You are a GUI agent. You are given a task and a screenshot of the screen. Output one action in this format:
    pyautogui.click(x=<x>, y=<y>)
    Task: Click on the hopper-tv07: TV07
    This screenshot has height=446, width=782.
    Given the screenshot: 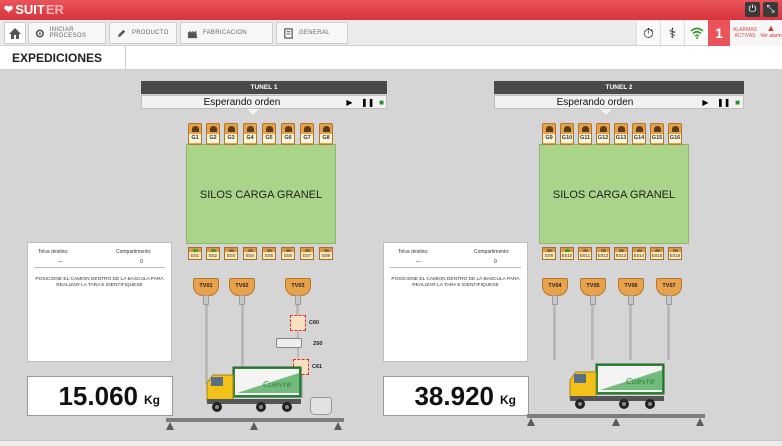 What is the action you would take?
    pyautogui.click(x=669, y=293)
    